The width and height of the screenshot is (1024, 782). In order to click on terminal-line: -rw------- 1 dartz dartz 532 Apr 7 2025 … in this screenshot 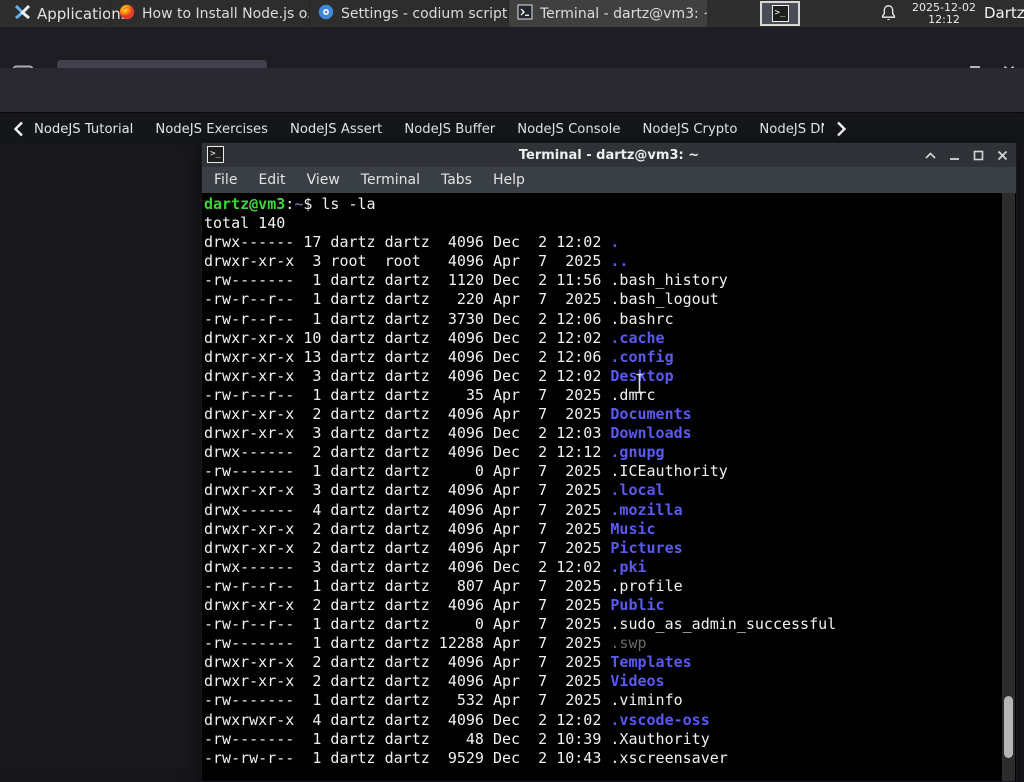, I will do `click(443, 700)`.